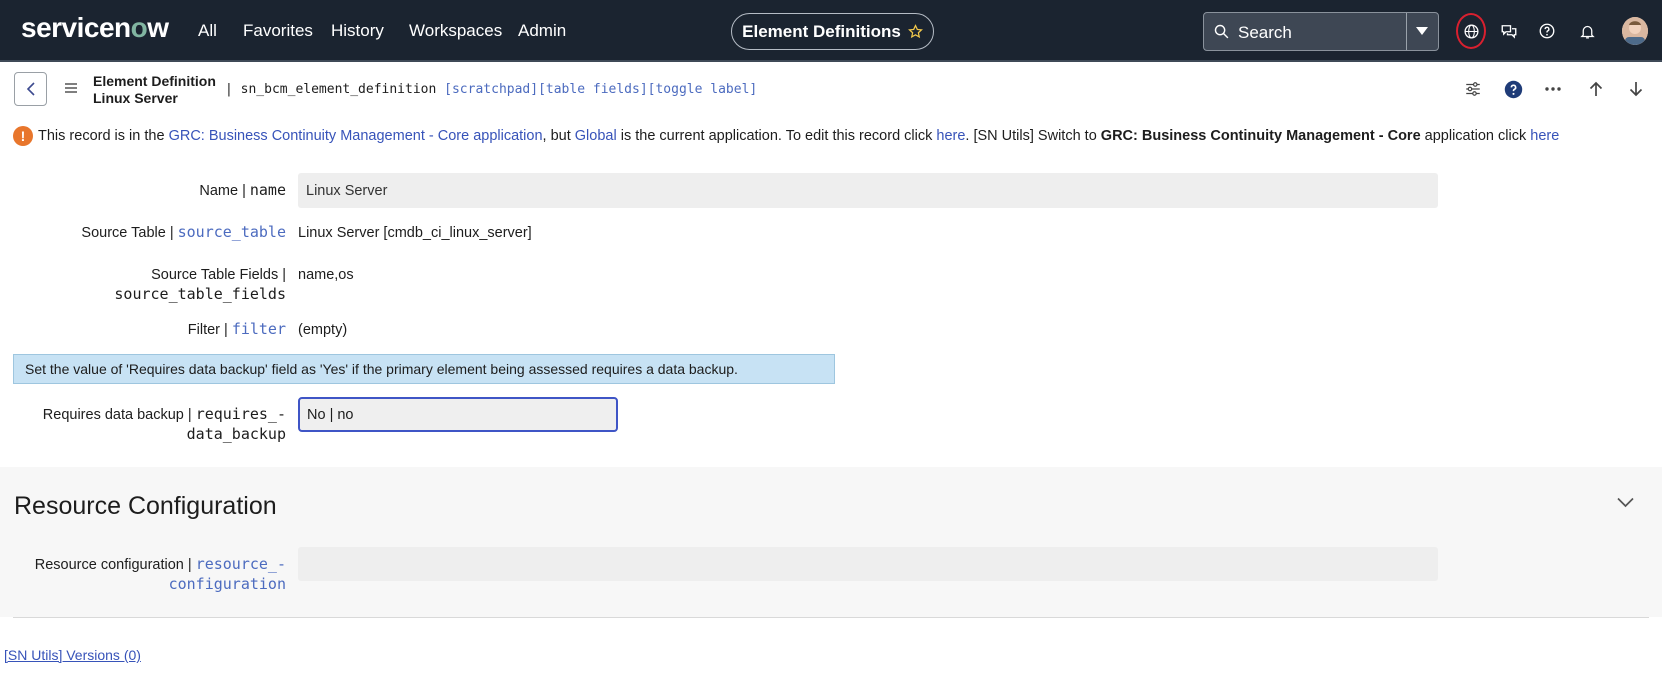 This screenshot has height=684, width=1662. Describe the element at coordinates (129, 233) in the screenshot. I see `source-table-label-text: Source Table |` at that location.